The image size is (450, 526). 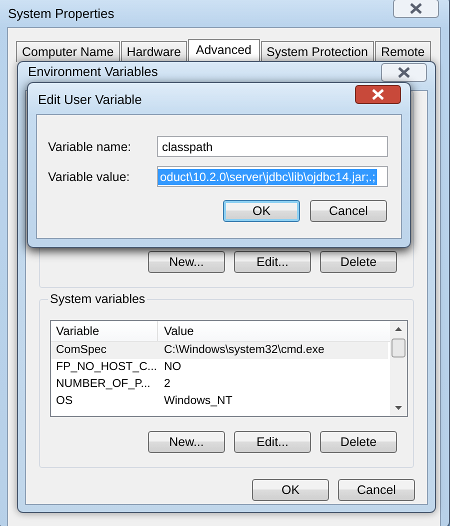 I want to click on tab: System Protection, so click(x=317, y=51).